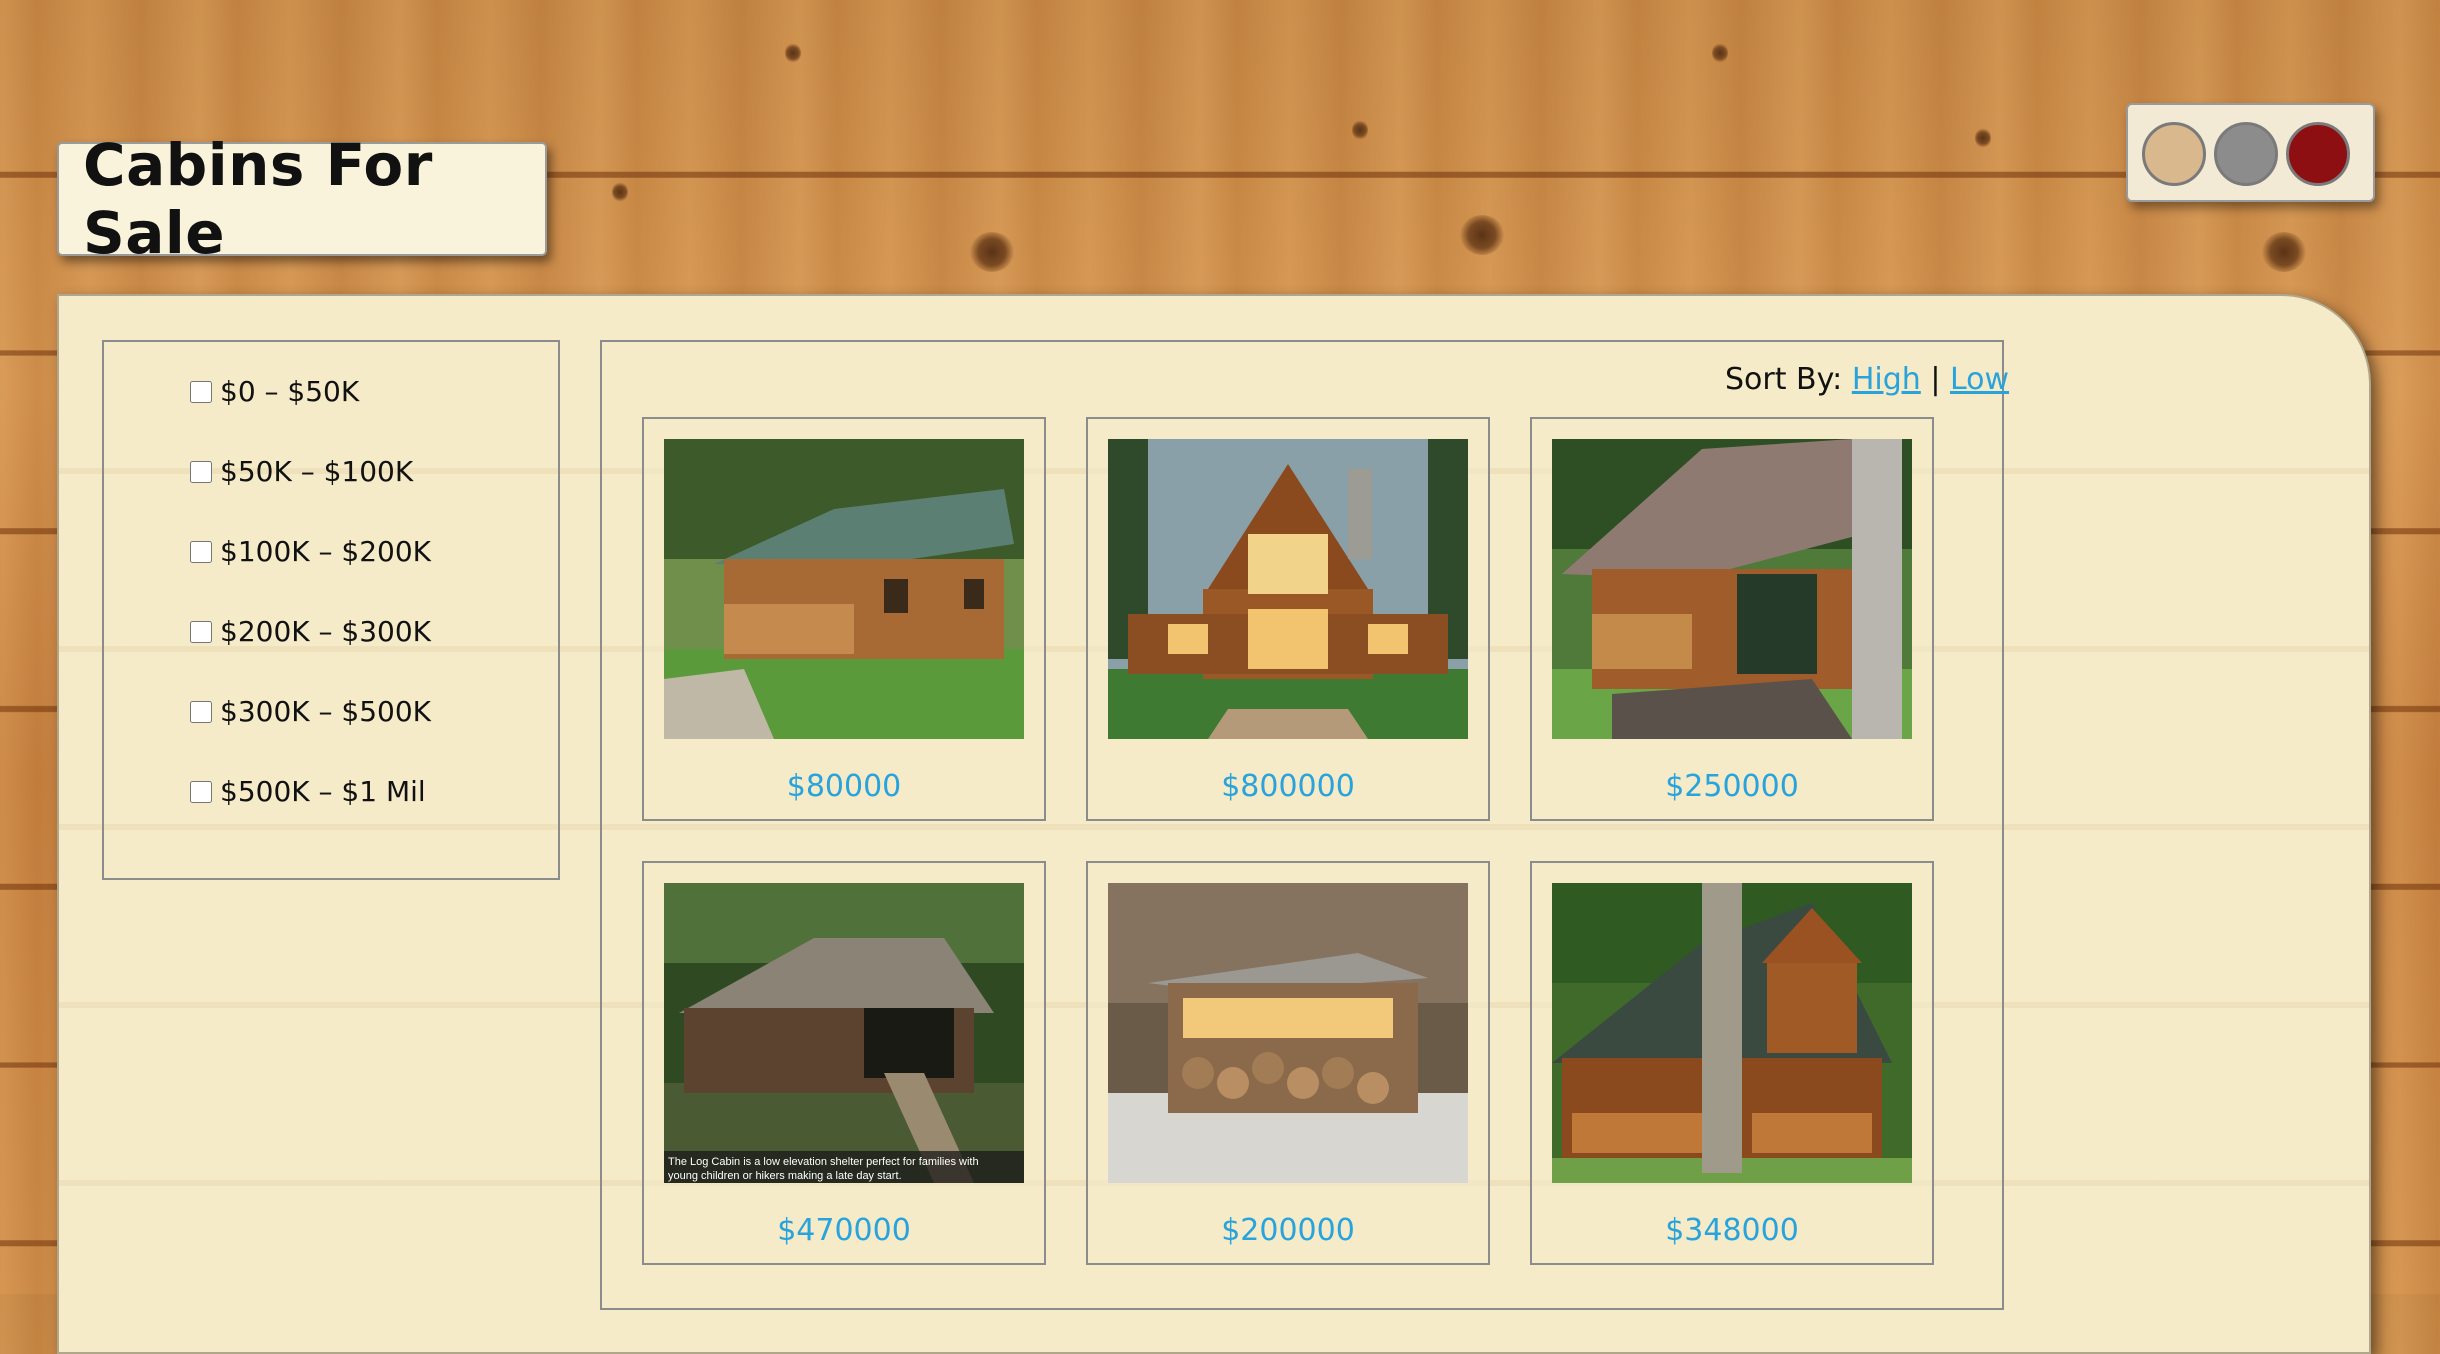 The width and height of the screenshot is (2440, 1354). I want to click on price-filter-label: $0 – $50K, so click(290, 391).